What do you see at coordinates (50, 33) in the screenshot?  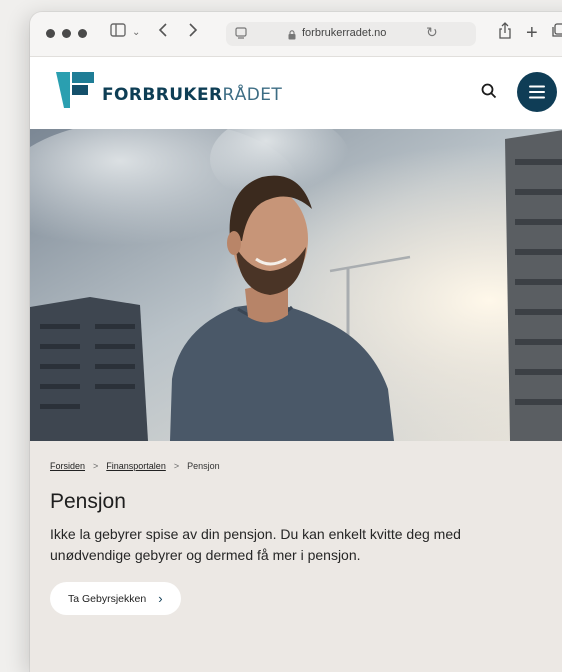 I see `close-dot` at bounding box center [50, 33].